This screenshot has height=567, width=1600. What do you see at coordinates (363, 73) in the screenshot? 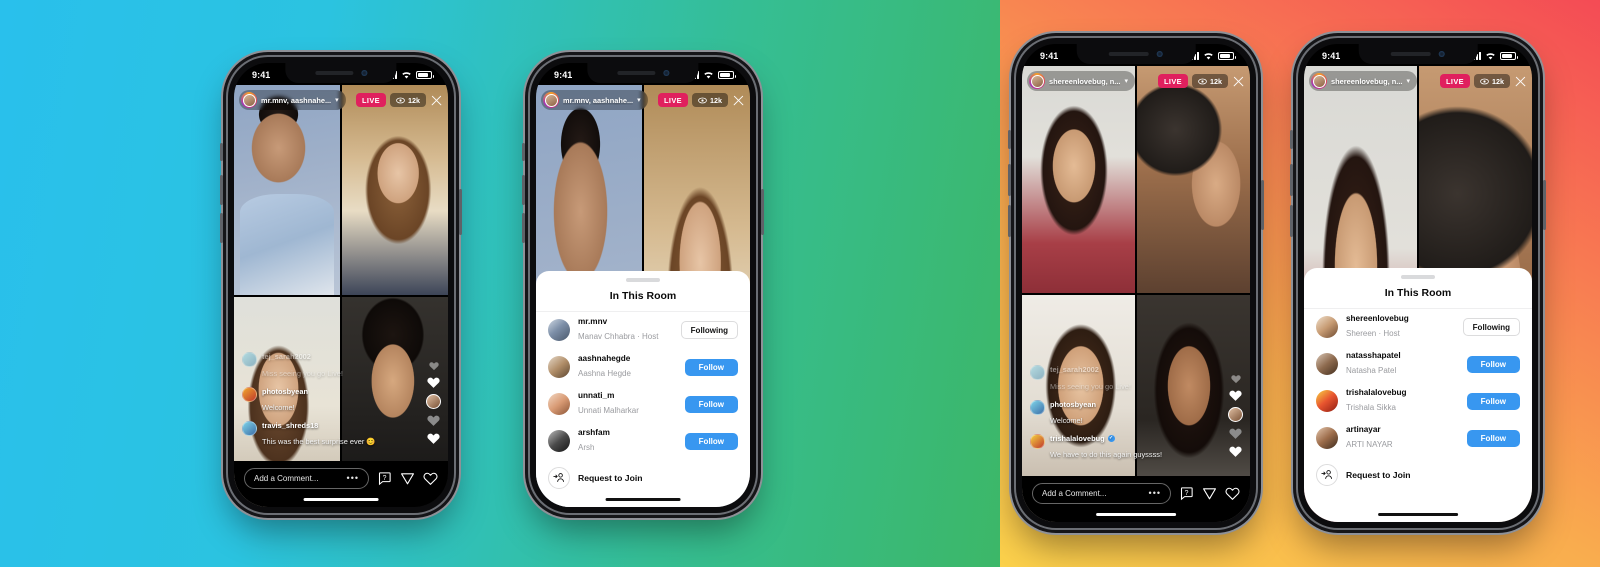
I see `front-camera` at bounding box center [363, 73].